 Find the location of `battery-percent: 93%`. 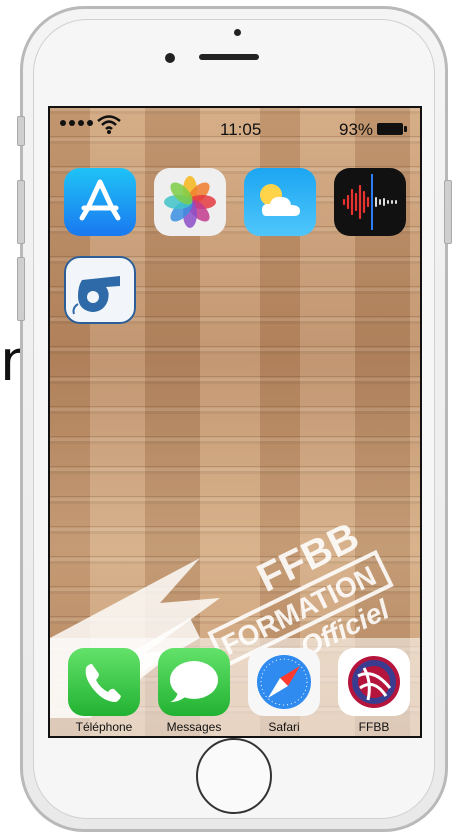

battery-percent: 93% is located at coordinates (356, 129).